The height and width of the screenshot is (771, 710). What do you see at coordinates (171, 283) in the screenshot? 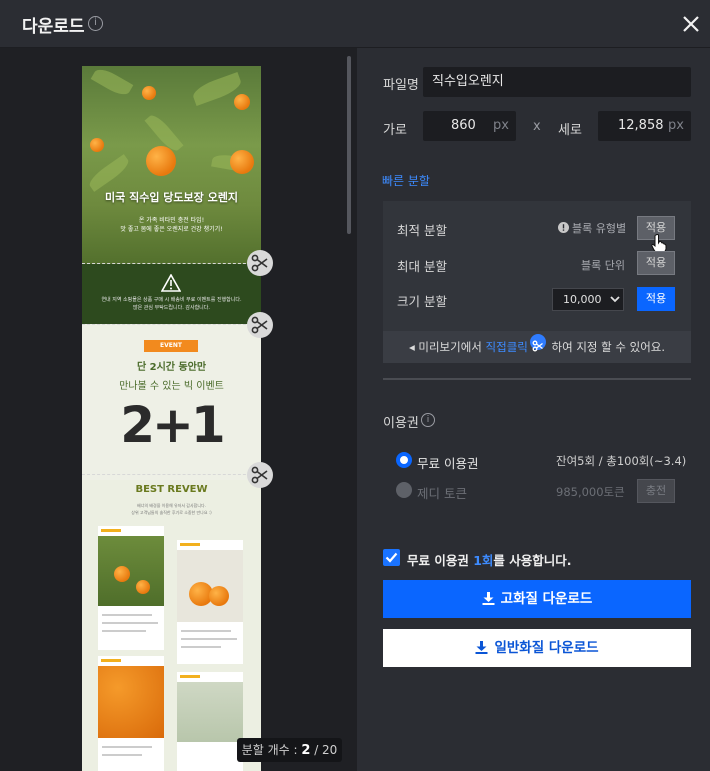
I see `warning-icon` at bounding box center [171, 283].